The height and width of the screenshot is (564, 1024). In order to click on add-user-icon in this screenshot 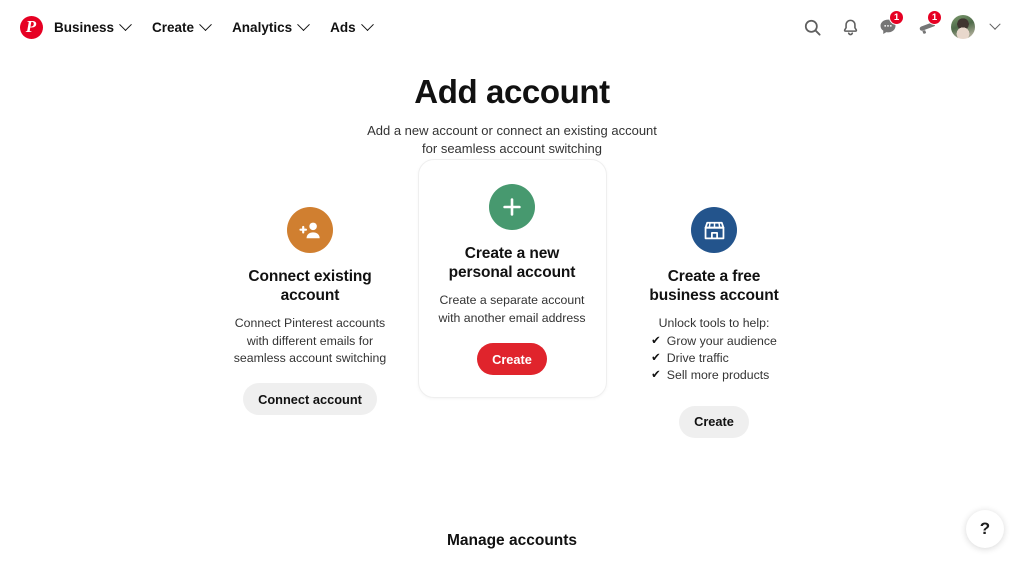, I will do `click(310, 230)`.